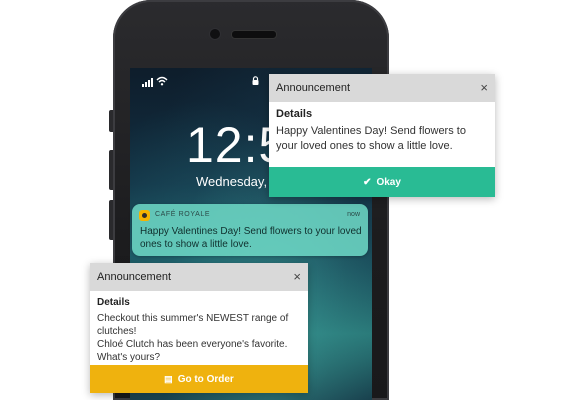  I want to click on checkmark-icon: ✔, so click(367, 182).